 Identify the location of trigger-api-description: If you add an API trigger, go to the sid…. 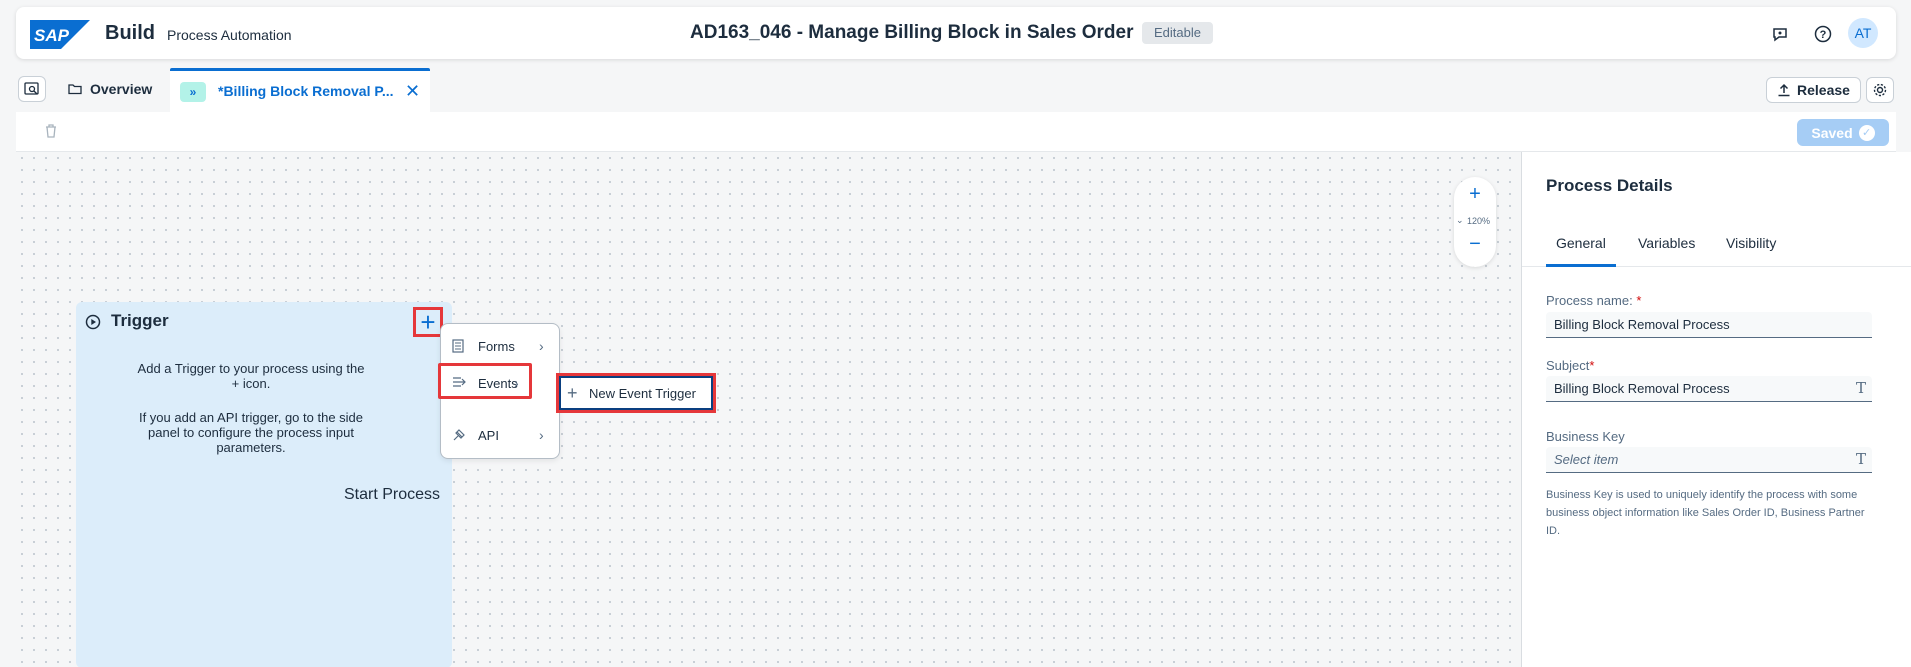
(251, 432).